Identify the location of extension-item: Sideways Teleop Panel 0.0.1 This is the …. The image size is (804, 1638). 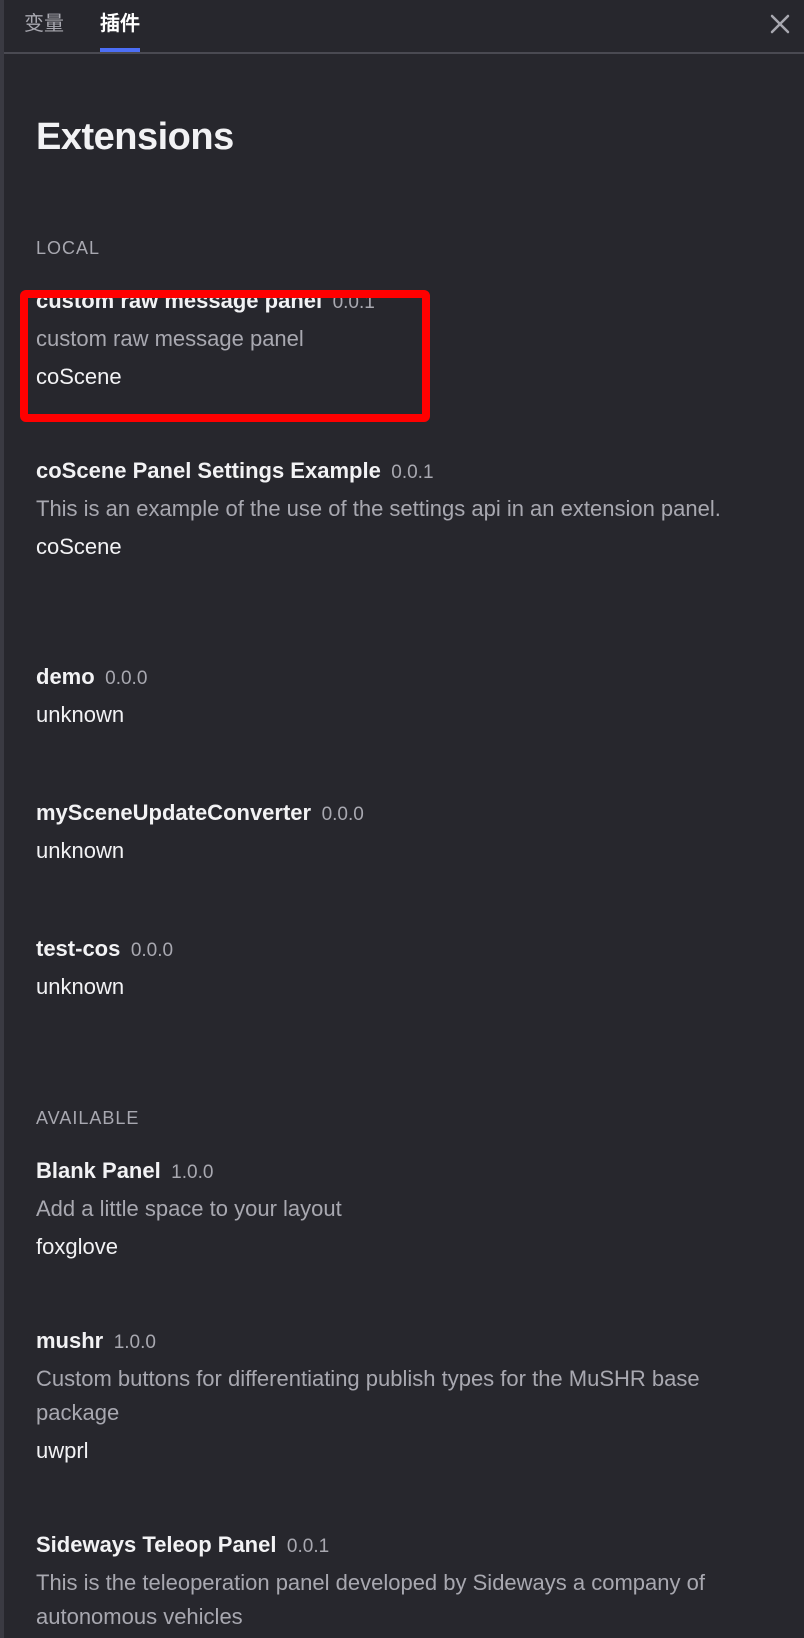
(401, 1583).